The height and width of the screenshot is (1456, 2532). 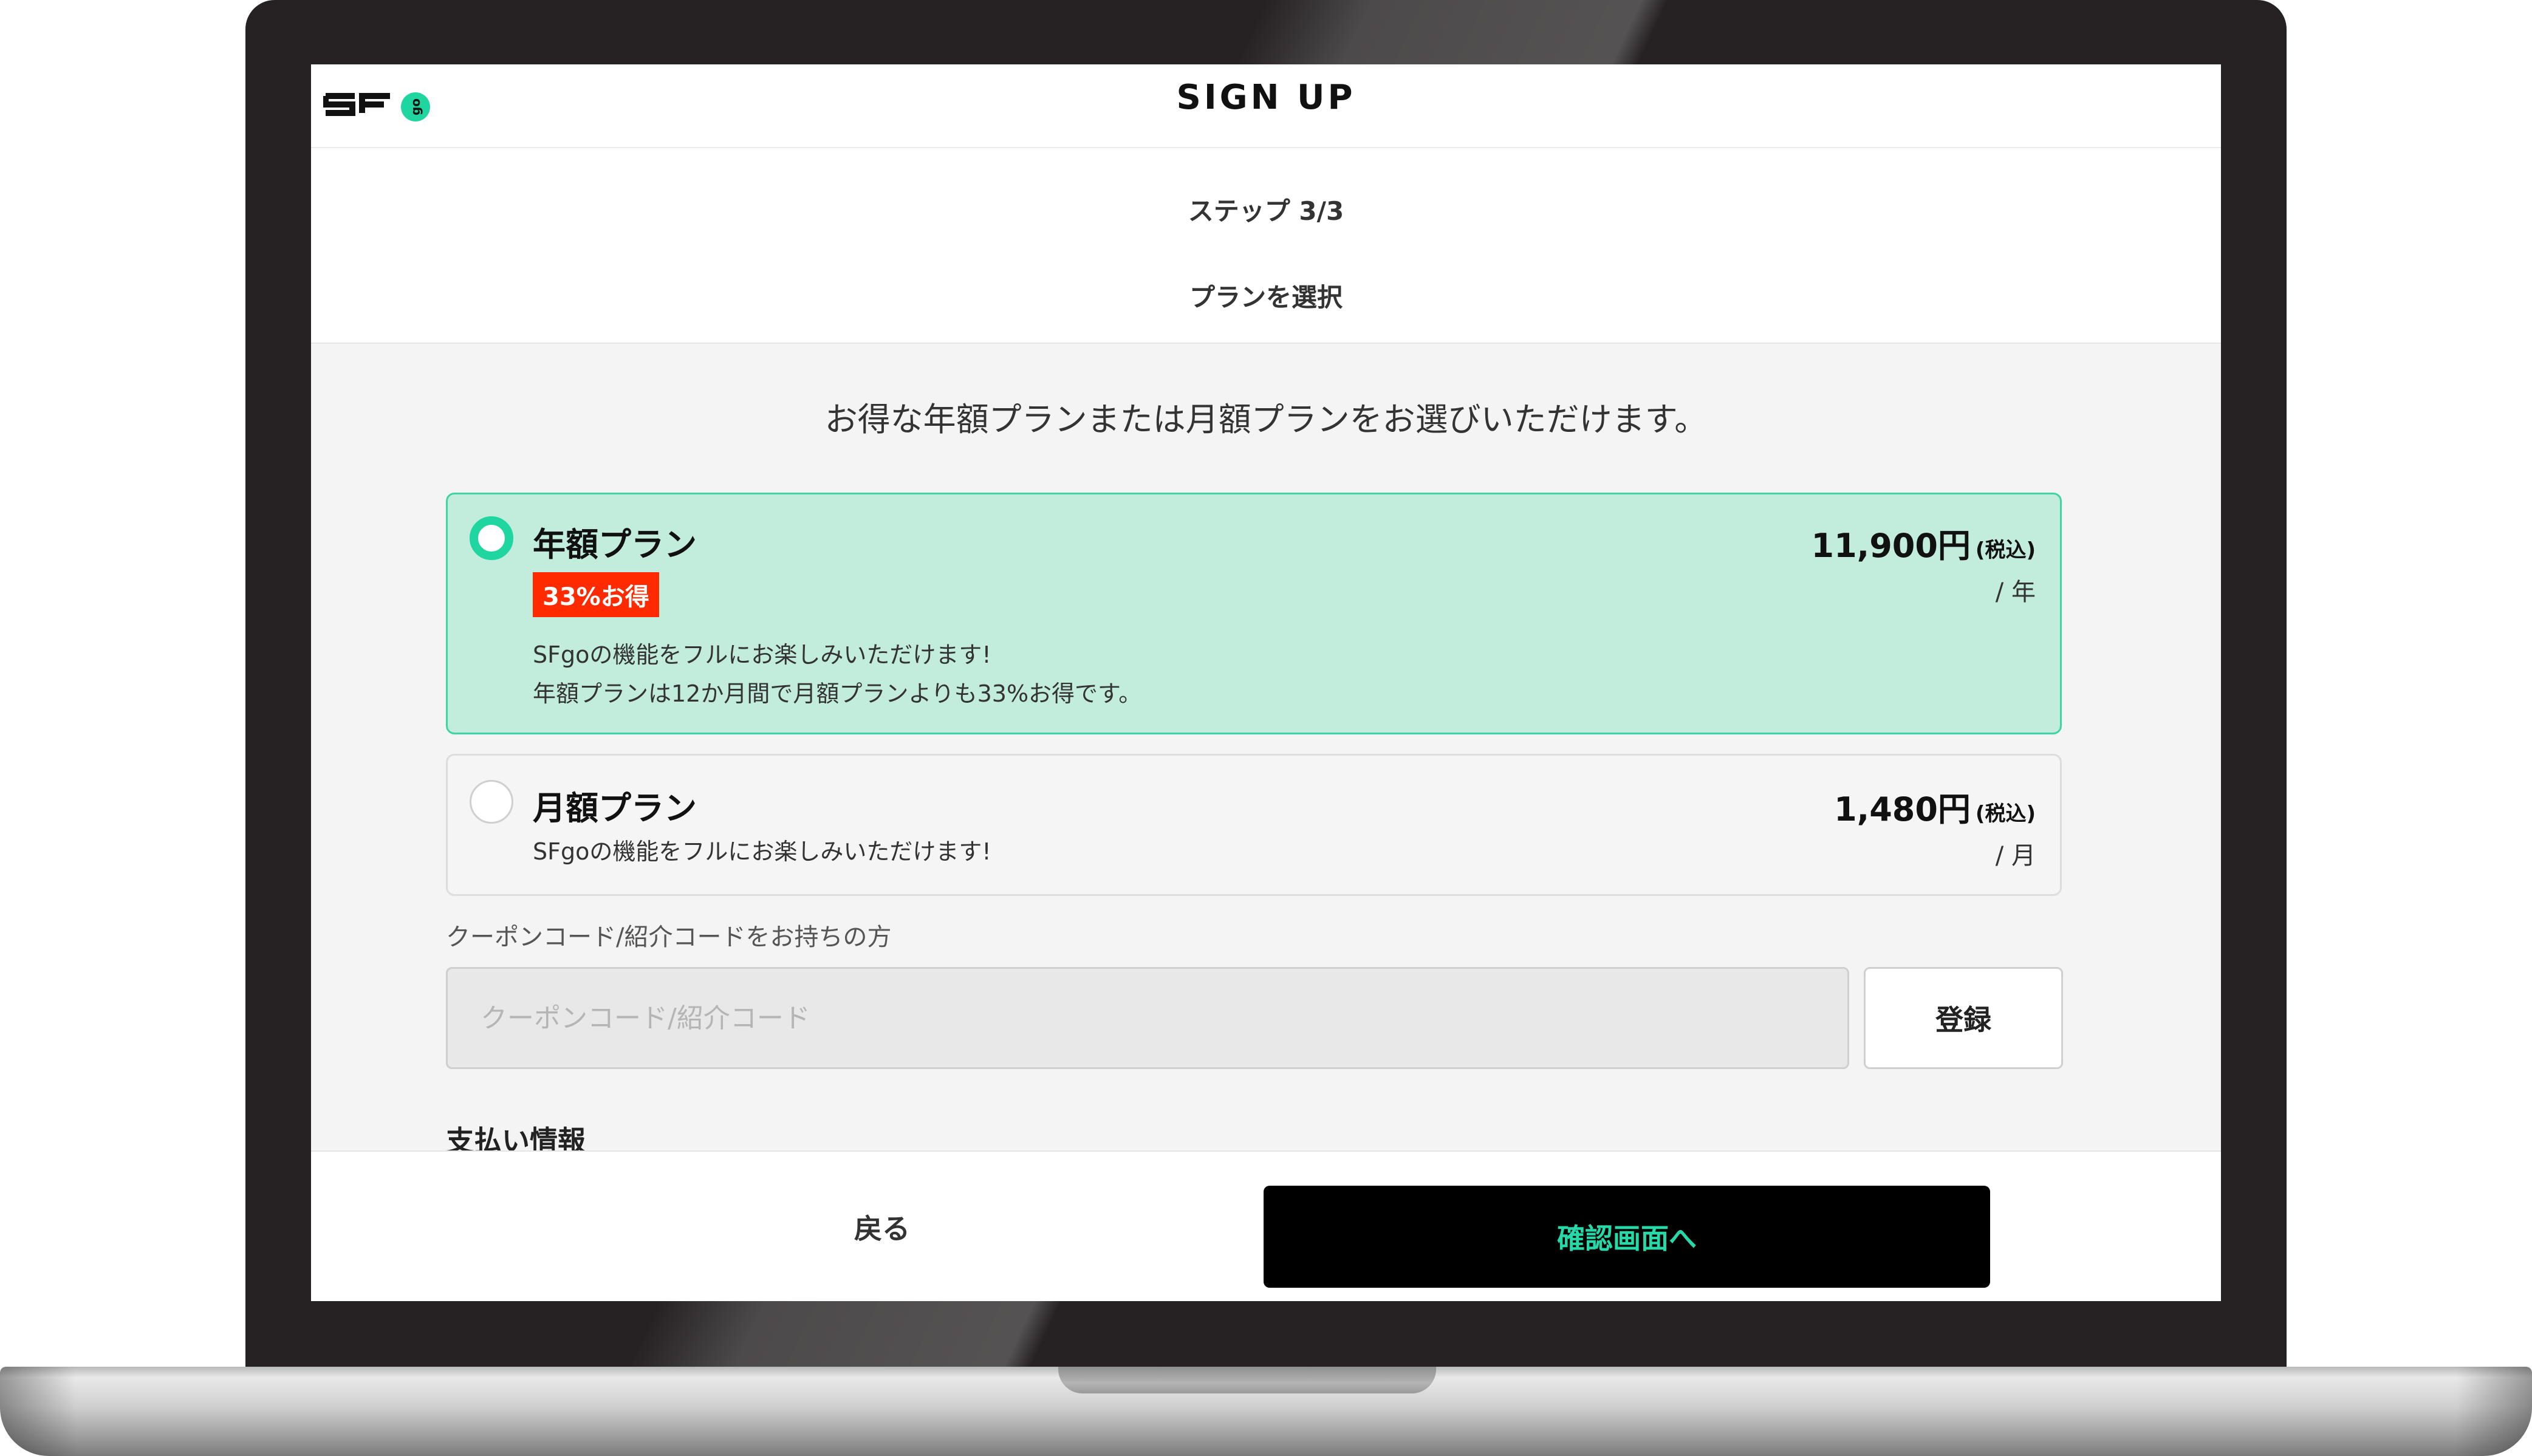 I want to click on footer-bar: 戻る 確認画面へ, so click(x=1266, y=1225).